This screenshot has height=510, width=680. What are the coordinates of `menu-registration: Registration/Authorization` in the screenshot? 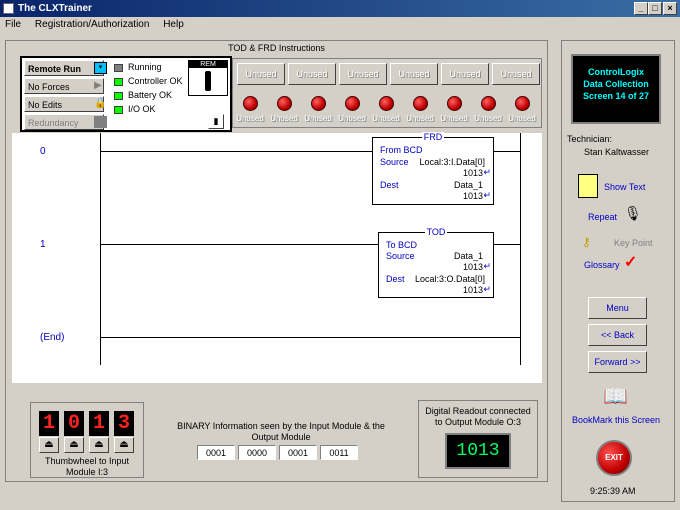 It's located at (92, 24).